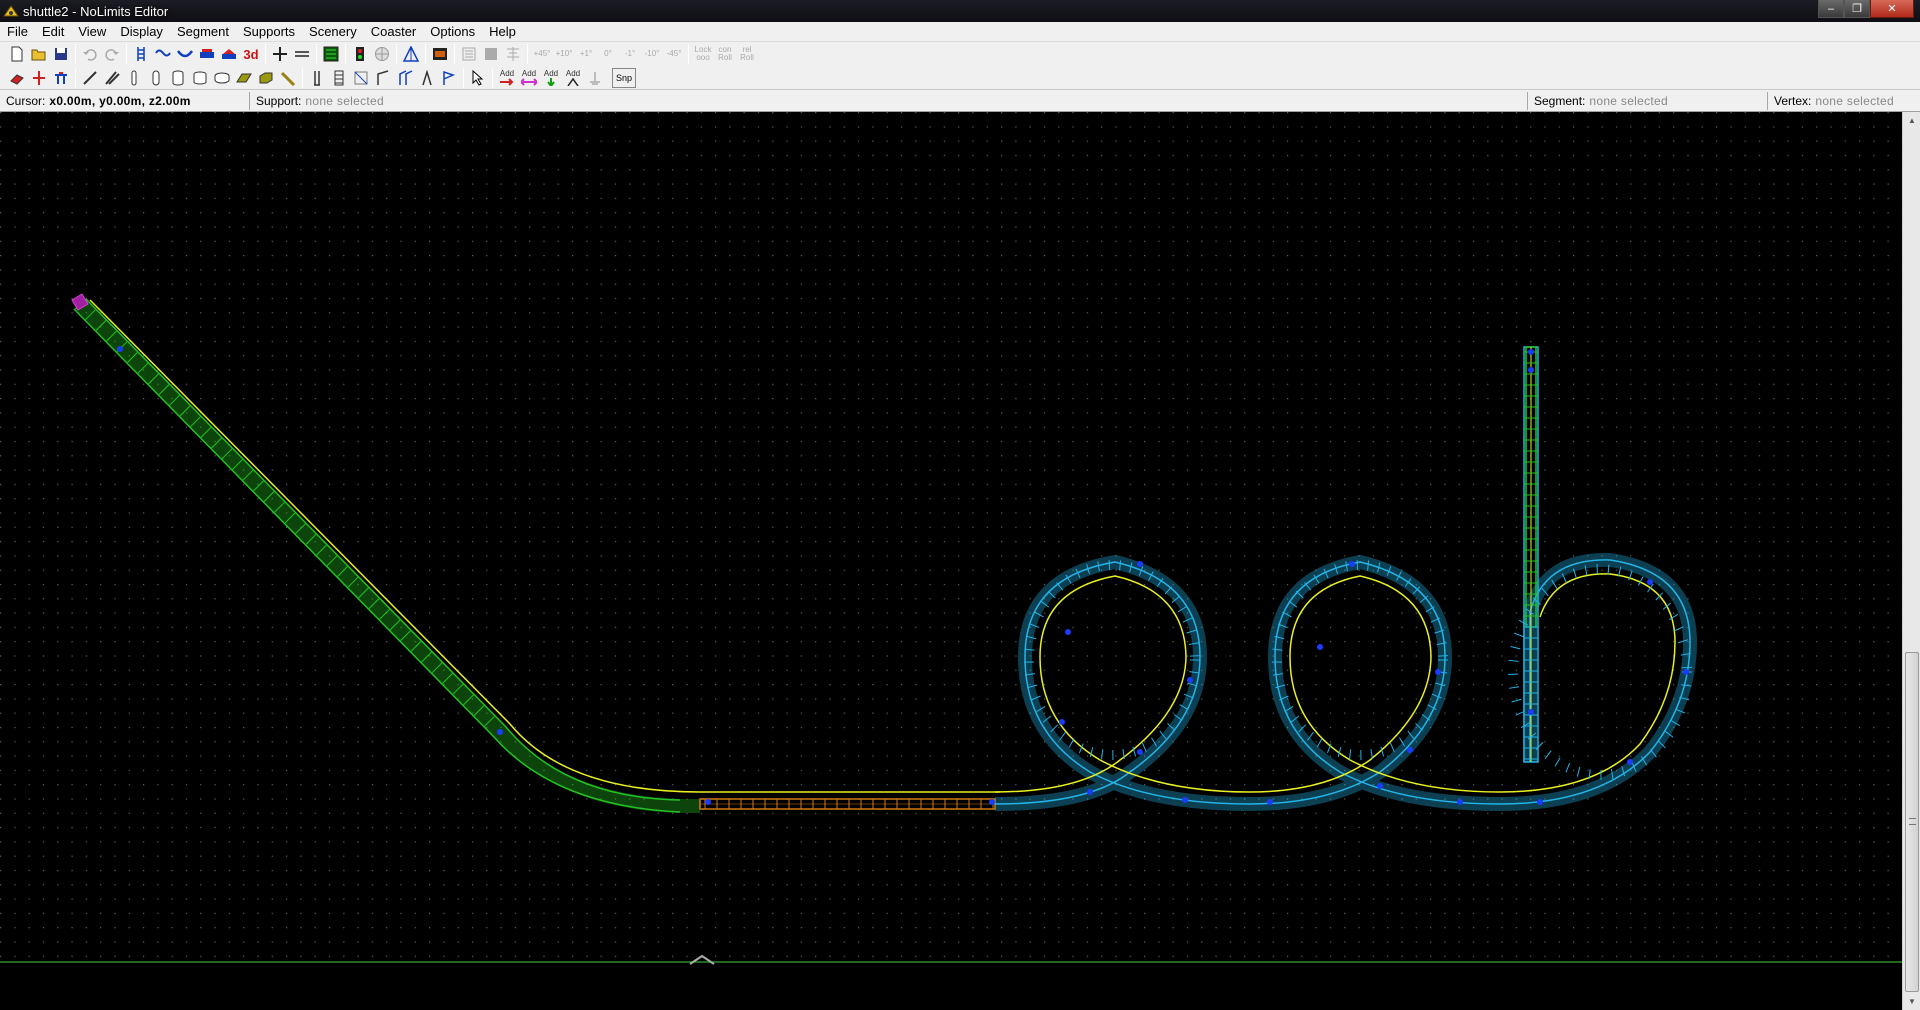 The height and width of the screenshot is (1010, 1920). Describe the element at coordinates (1857, 9) in the screenshot. I see `maximize-button: ❐` at that location.